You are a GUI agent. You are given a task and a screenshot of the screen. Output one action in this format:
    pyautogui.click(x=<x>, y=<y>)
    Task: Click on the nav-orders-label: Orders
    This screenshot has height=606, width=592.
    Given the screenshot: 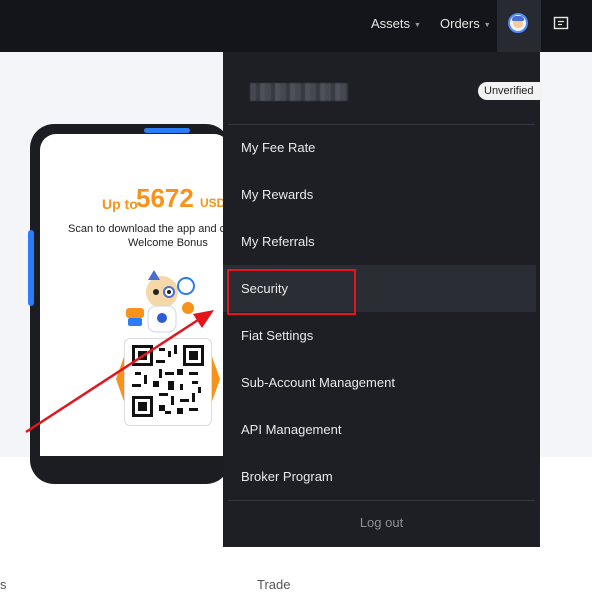 What is the action you would take?
    pyautogui.click(x=460, y=23)
    